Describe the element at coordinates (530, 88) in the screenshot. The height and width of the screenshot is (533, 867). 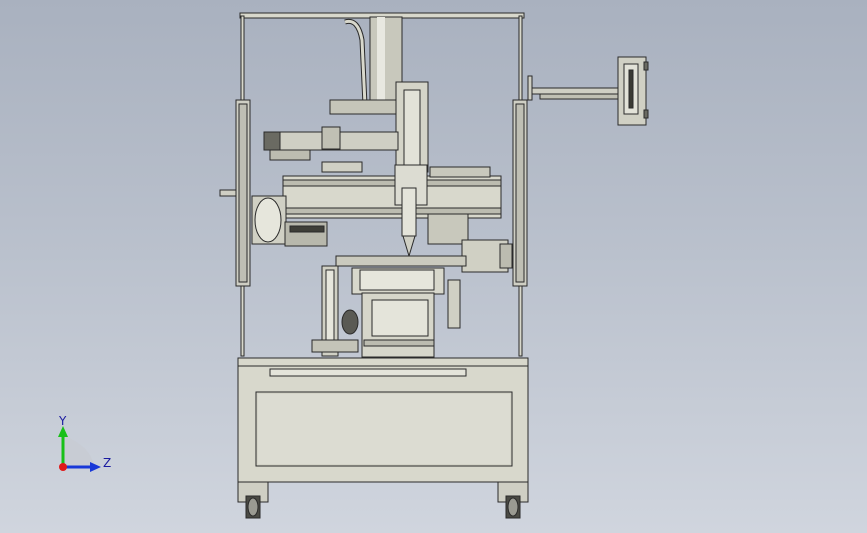
I see `panel-arm` at that location.